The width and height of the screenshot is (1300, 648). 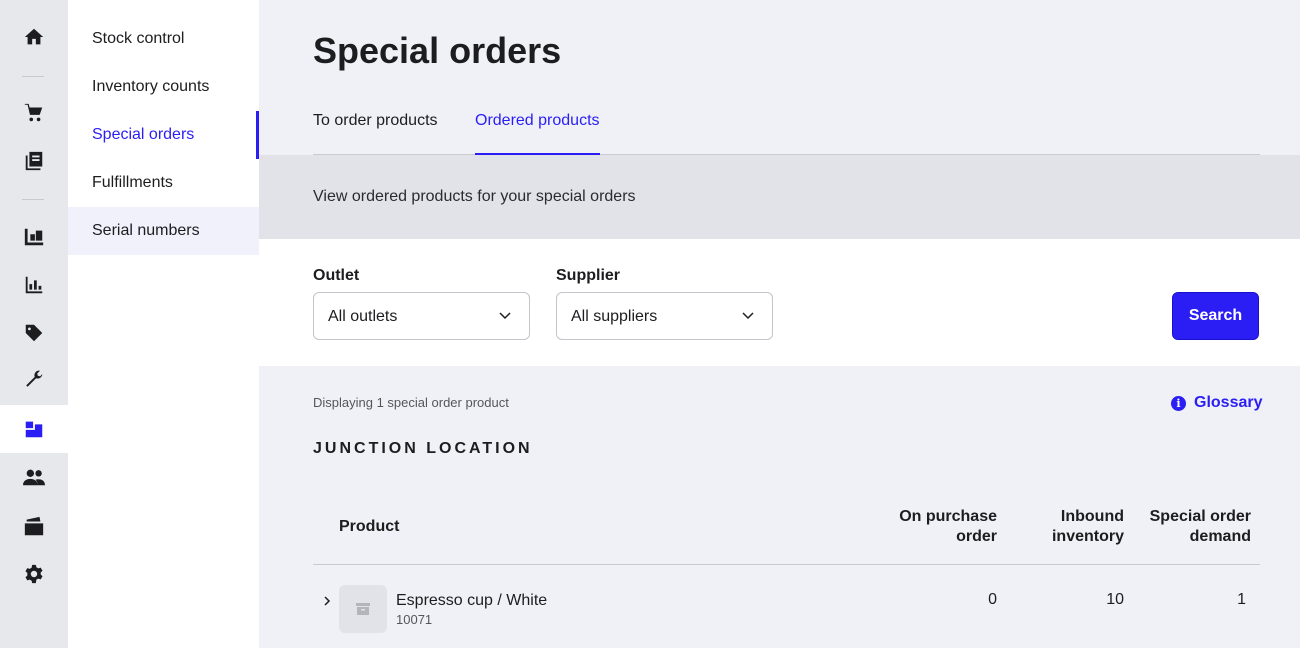 I want to click on box-placeholder-icon, so click(x=363, y=609).